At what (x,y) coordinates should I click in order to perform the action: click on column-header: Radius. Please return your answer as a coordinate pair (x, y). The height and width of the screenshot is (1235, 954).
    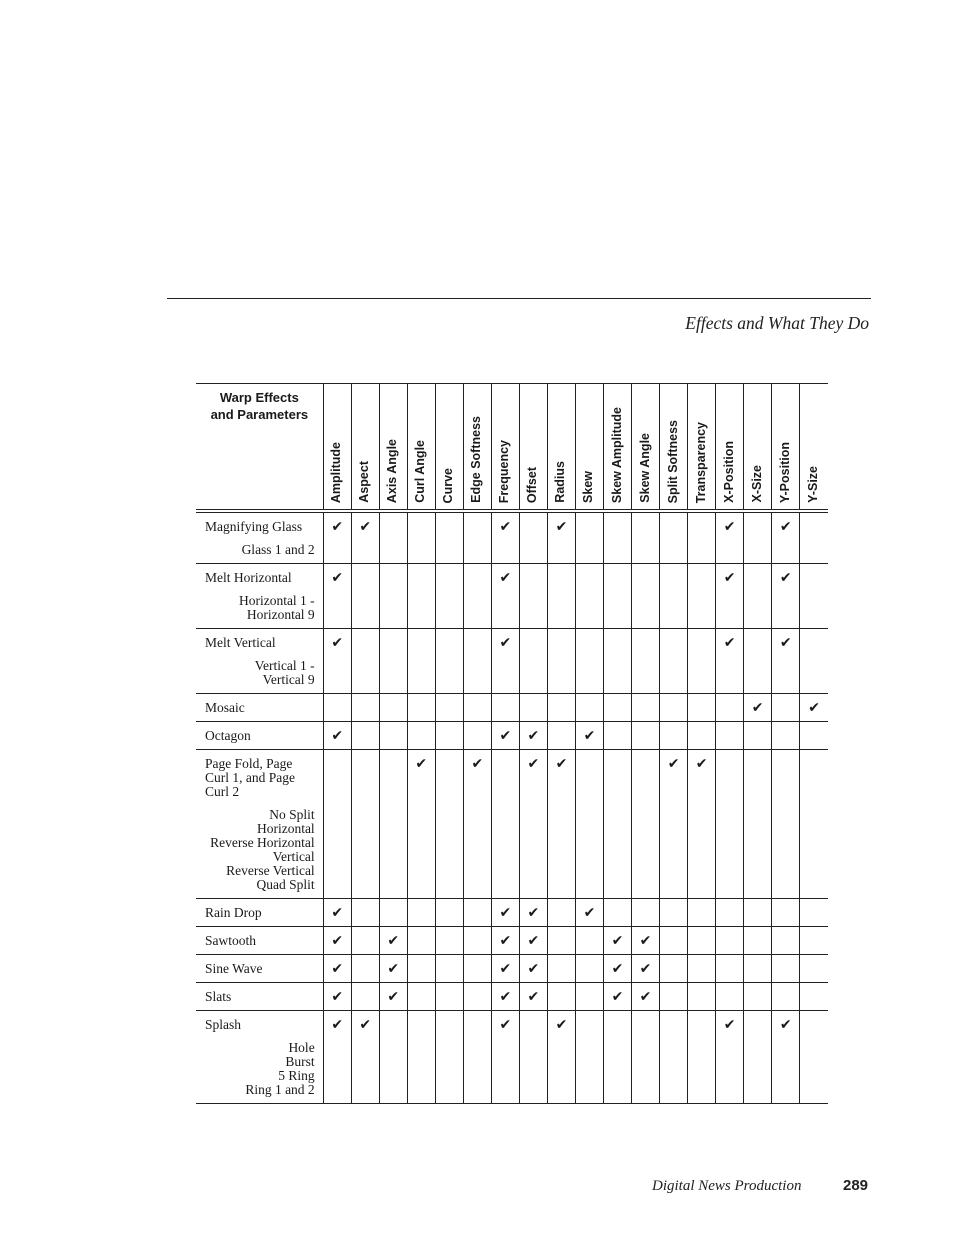
    Looking at the image, I should click on (561, 448).